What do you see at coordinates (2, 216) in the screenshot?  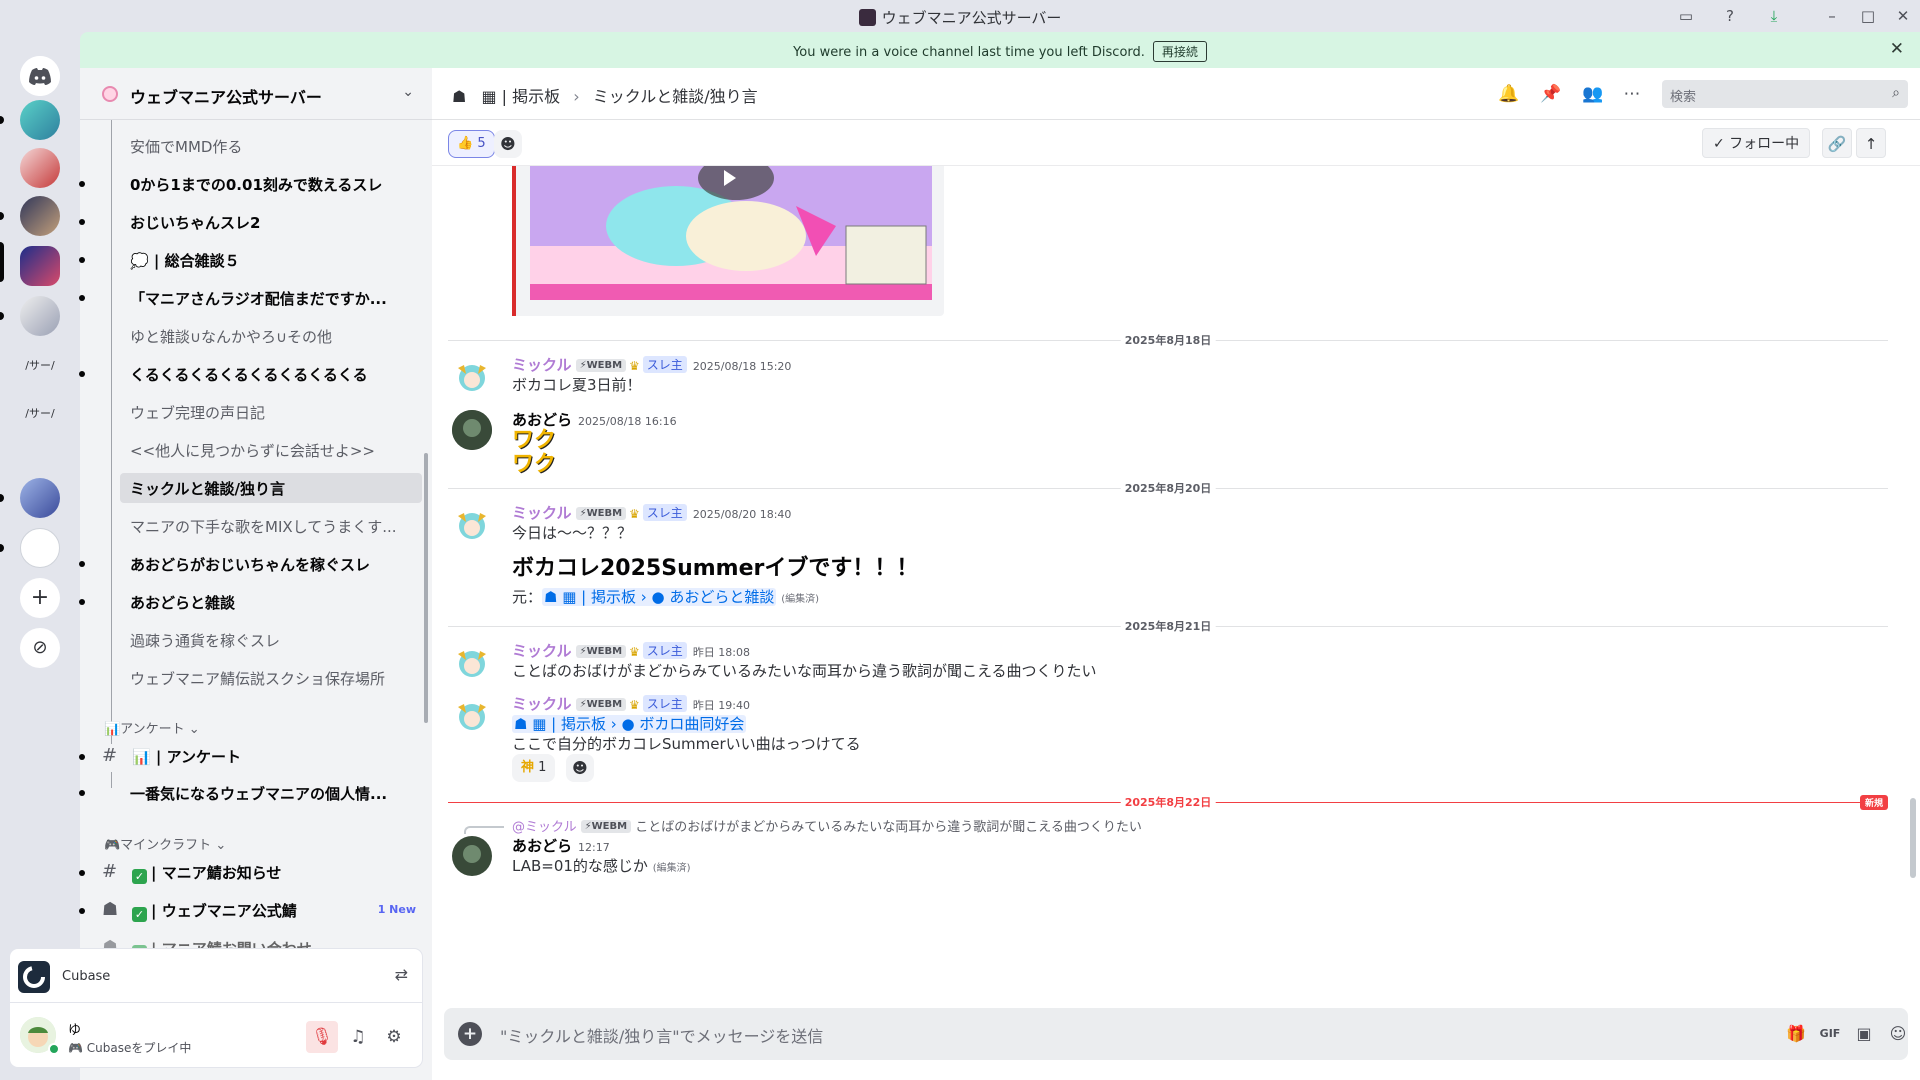 I see `guild-pill` at bounding box center [2, 216].